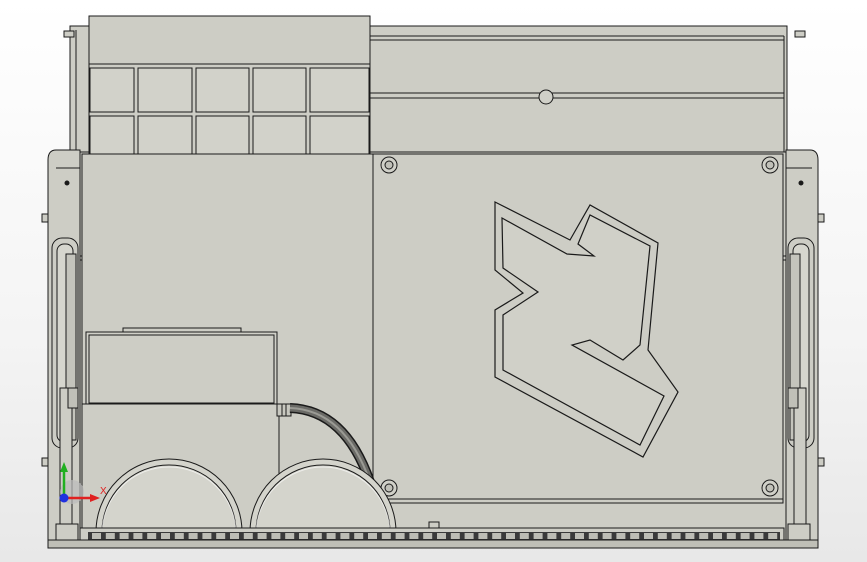 Image resolution: width=867 pixels, height=562 pixels. Describe the element at coordinates (229, 85) in the screenshot. I see `grid-box` at that location.